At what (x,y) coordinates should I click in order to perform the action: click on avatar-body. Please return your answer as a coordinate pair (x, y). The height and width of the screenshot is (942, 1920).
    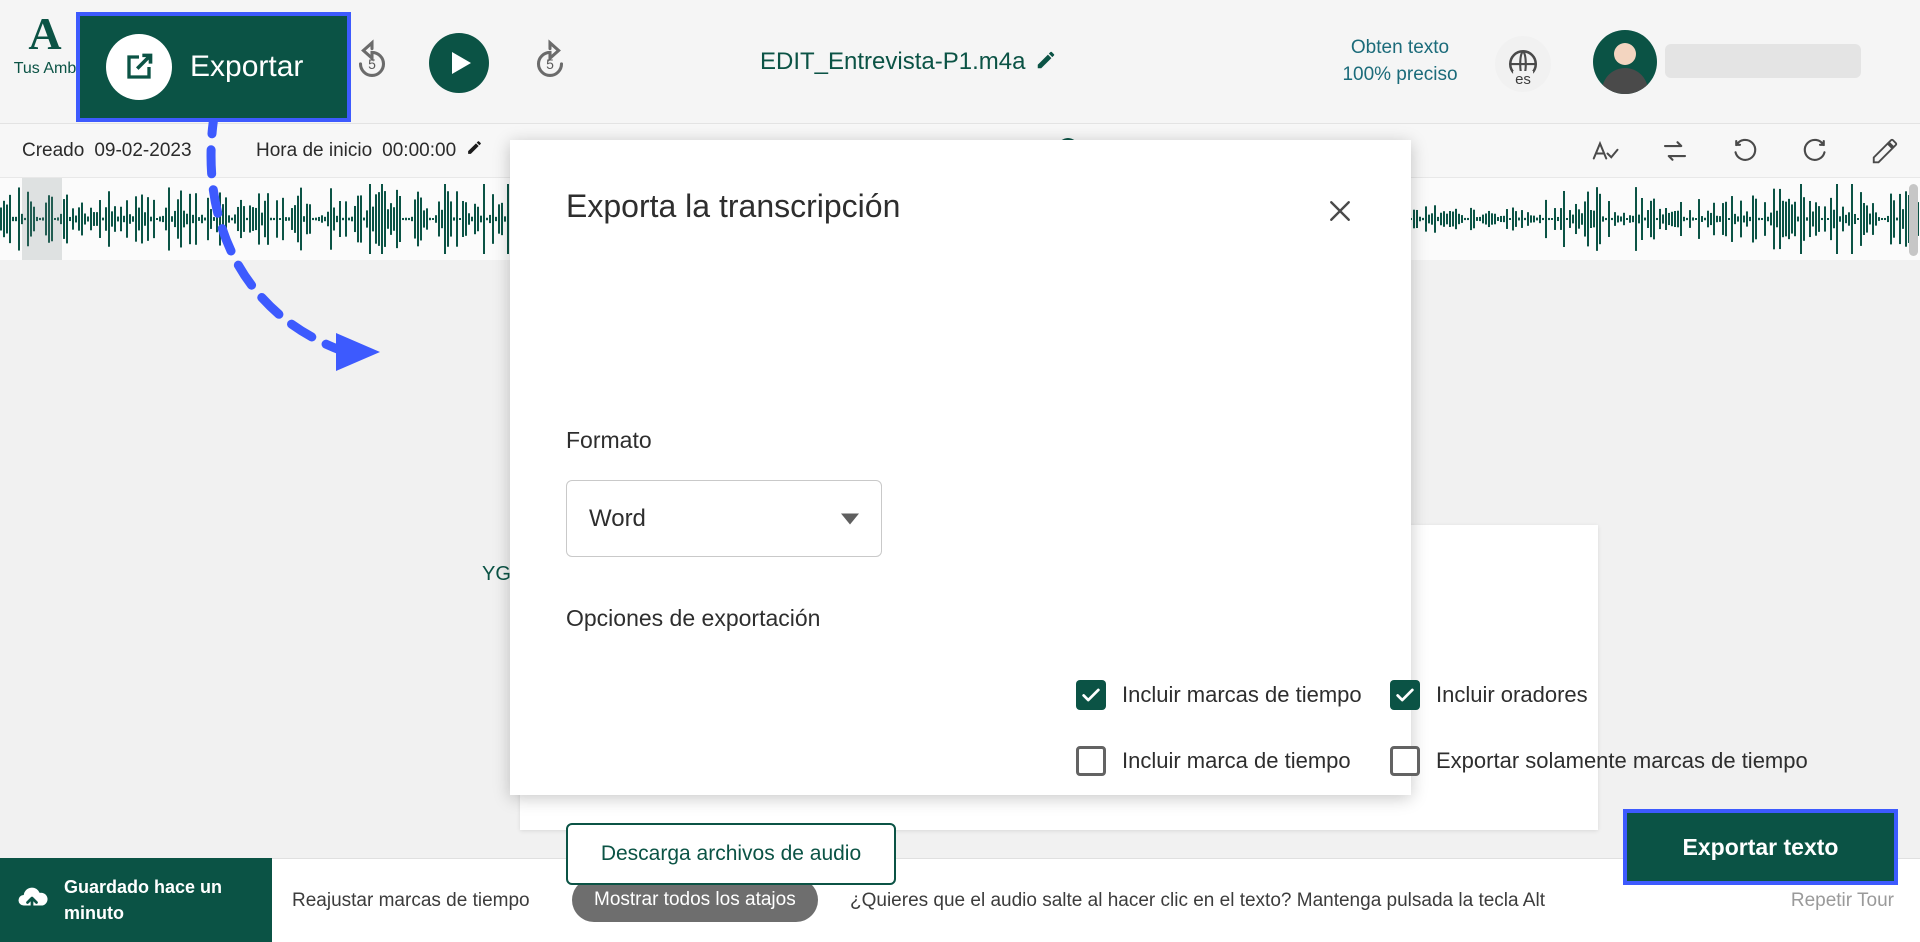
    Looking at the image, I should click on (1625, 81).